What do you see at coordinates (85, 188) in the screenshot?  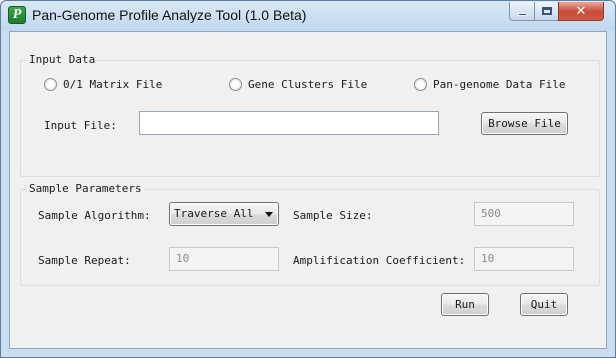 I see `sample-parameters-group-label: Sample Parameters` at bounding box center [85, 188].